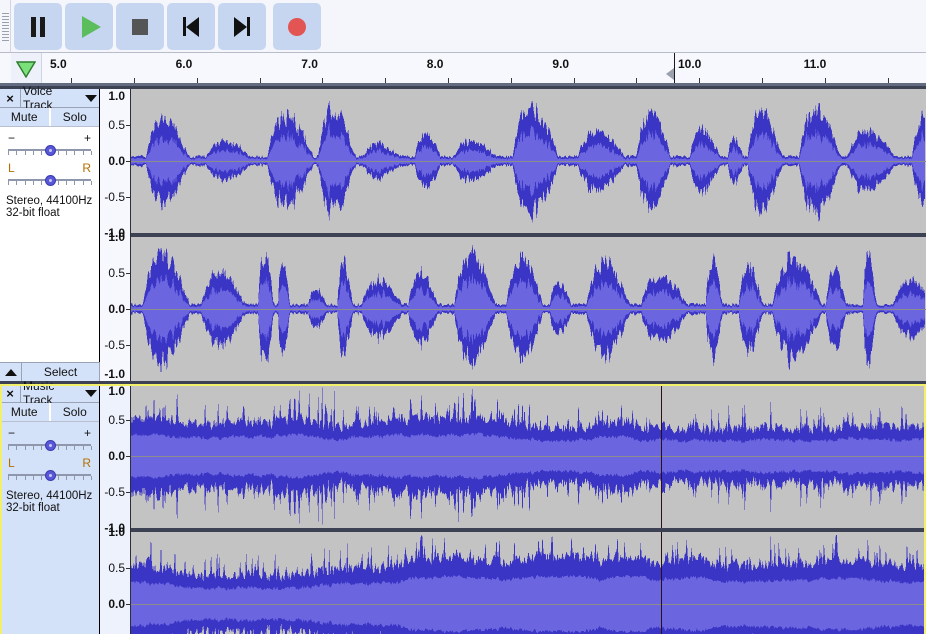 The width and height of the screenshot is (926, 634). I want to click on ruler-label: 7.0, so click(309, 64).